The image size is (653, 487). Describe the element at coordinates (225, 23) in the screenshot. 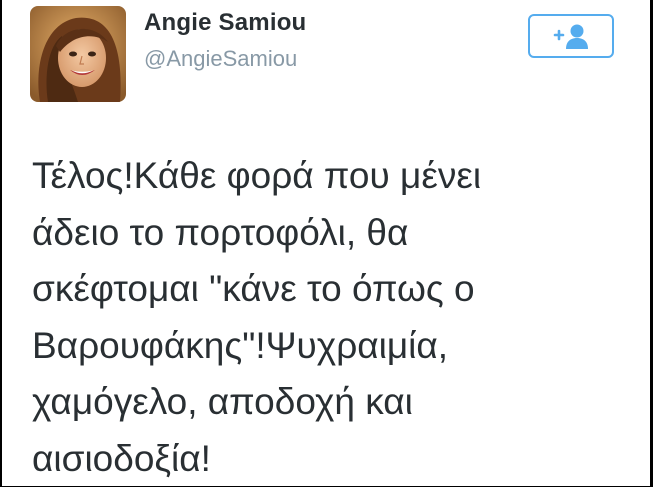

I see `display-name: Angie Samiou` at that location.